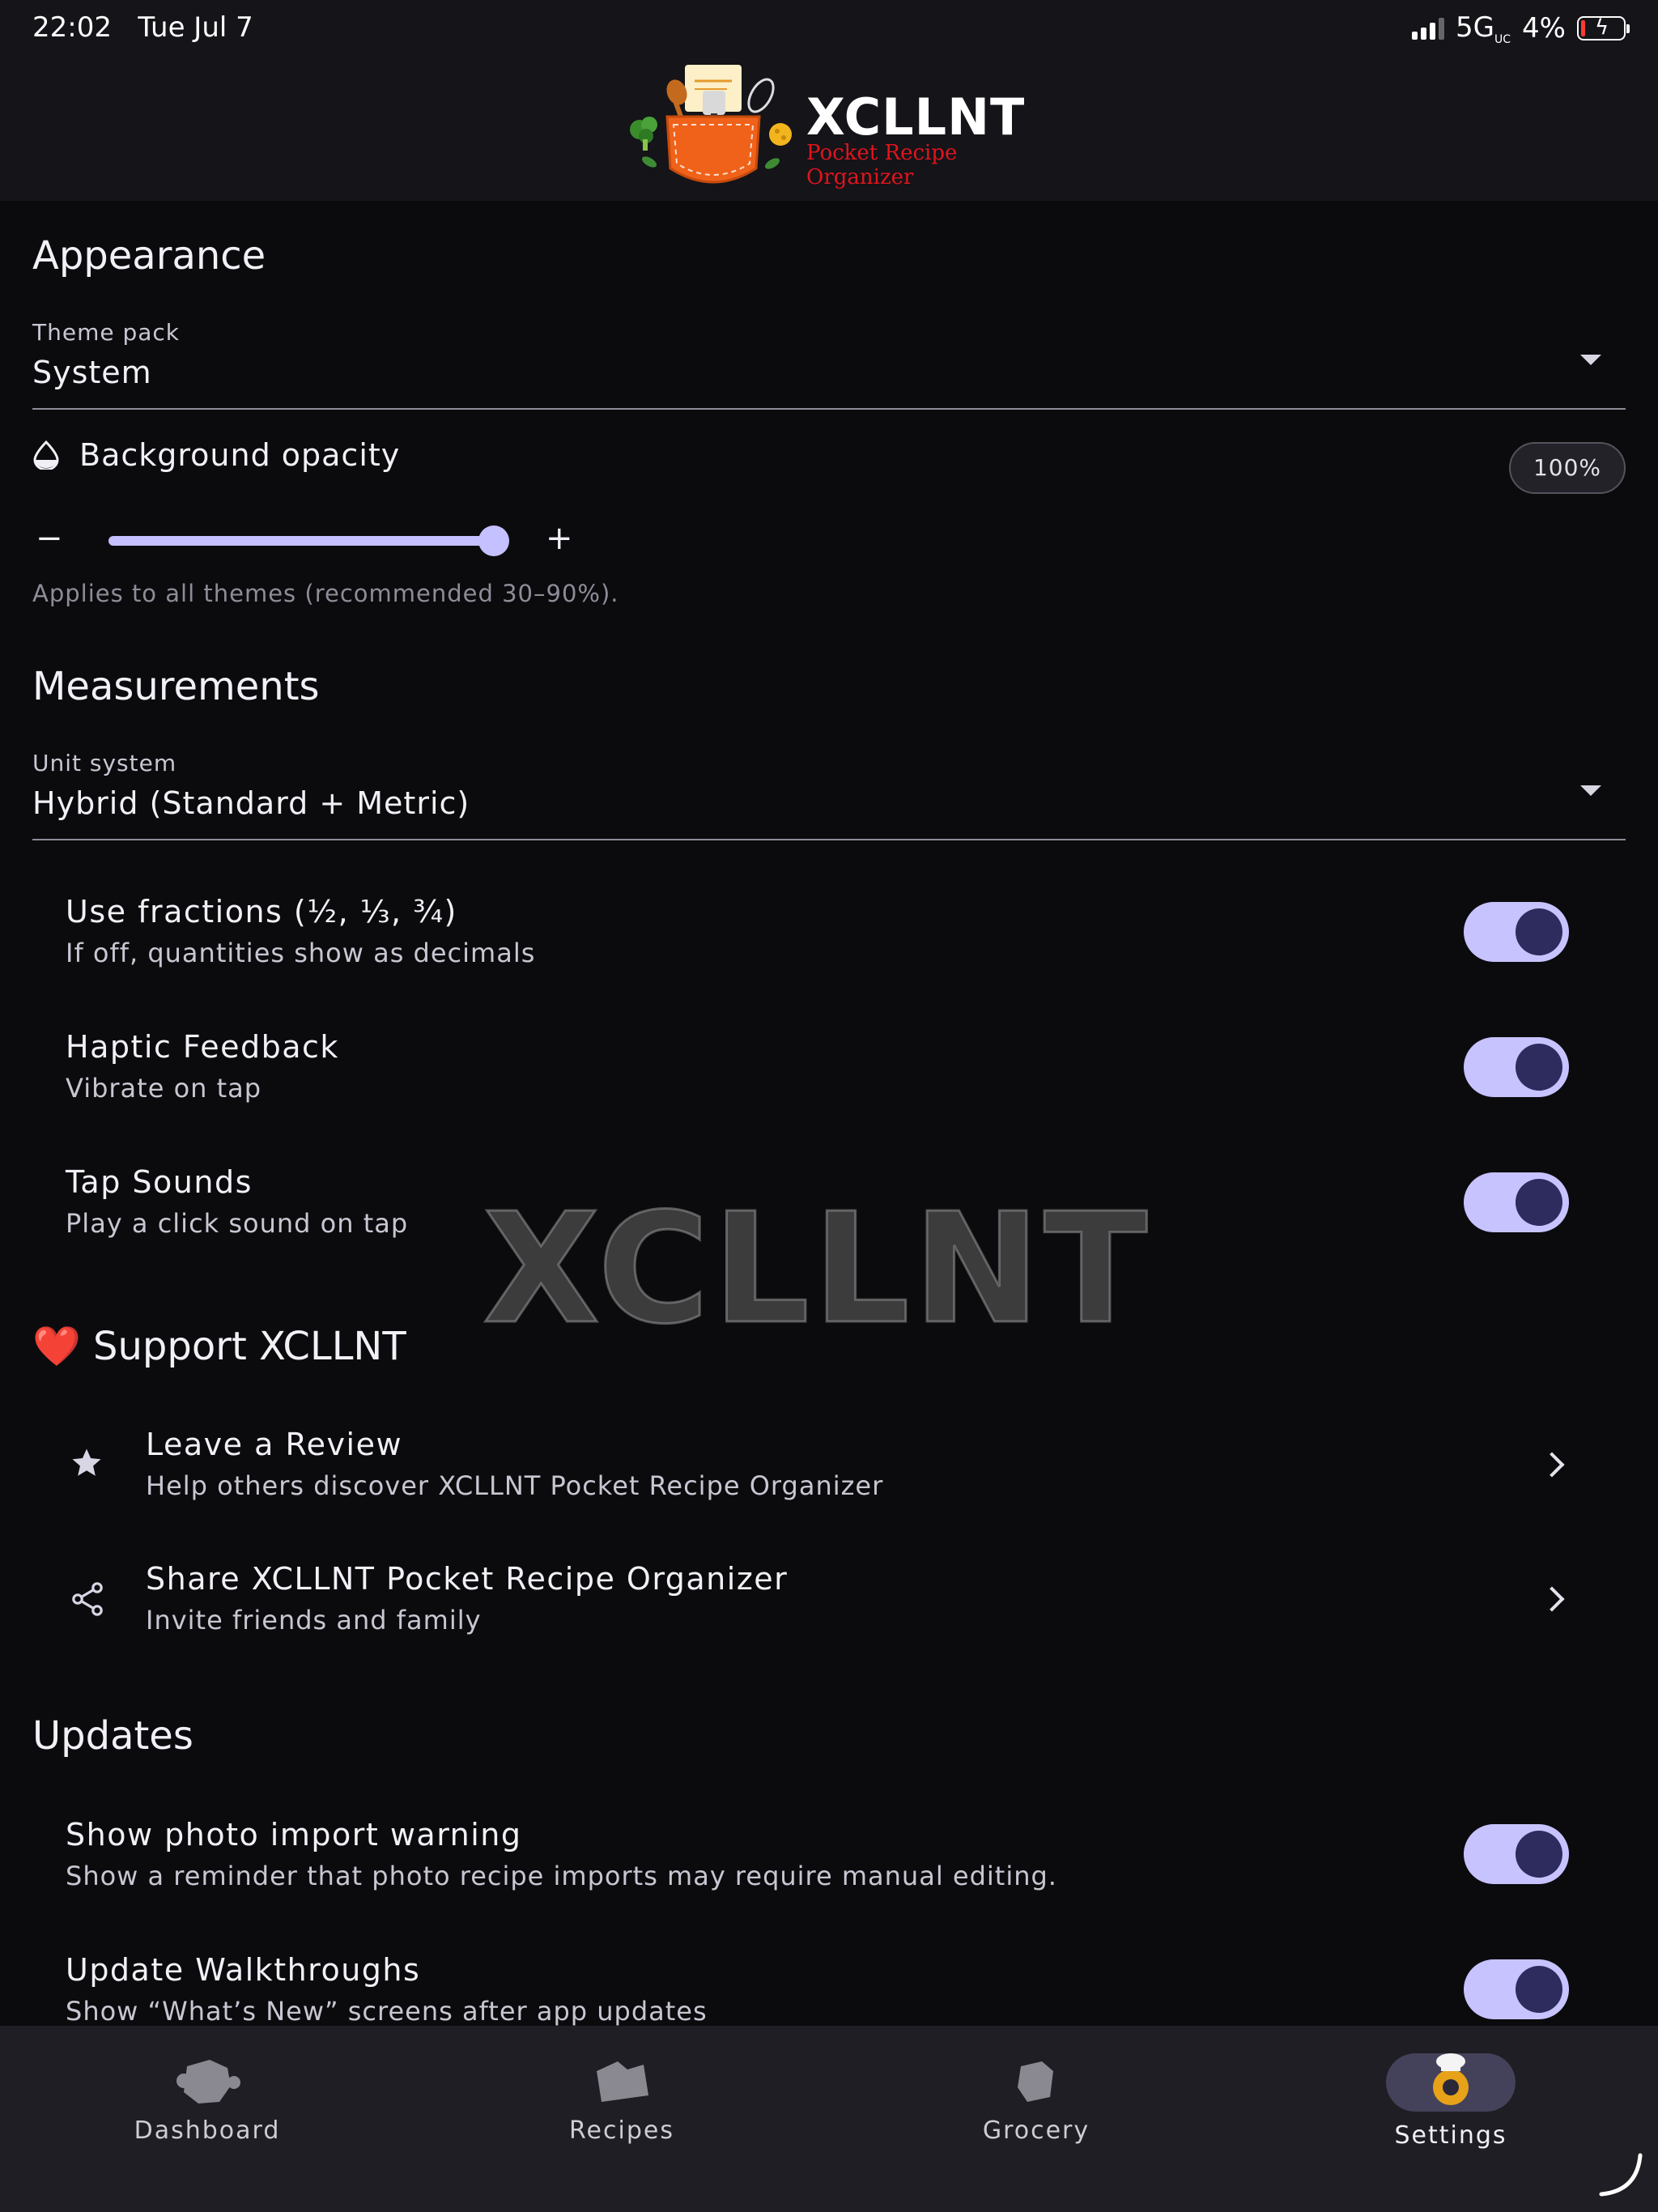  What do you see at coordinates (829, 409) in the screenshot?
I see `theme-pack-underline` at bounding box center [829, 409].